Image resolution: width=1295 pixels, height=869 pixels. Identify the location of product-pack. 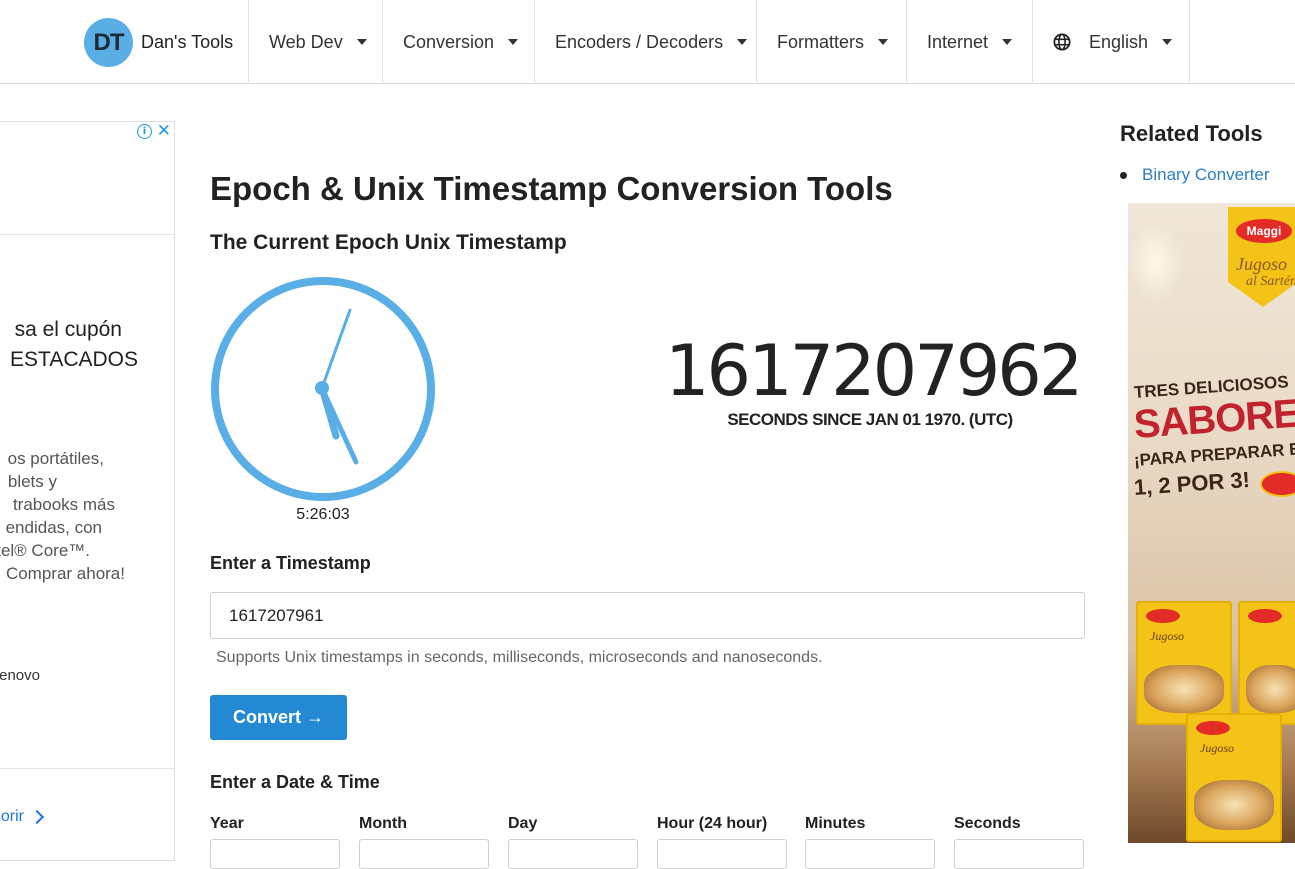
(1266, 663).